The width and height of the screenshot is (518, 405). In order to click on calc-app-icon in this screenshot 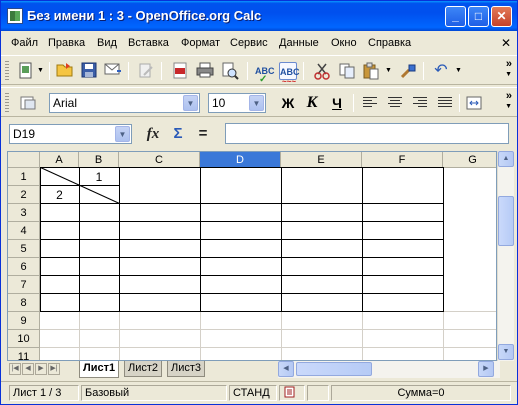, I will do `click(15, 16)`.